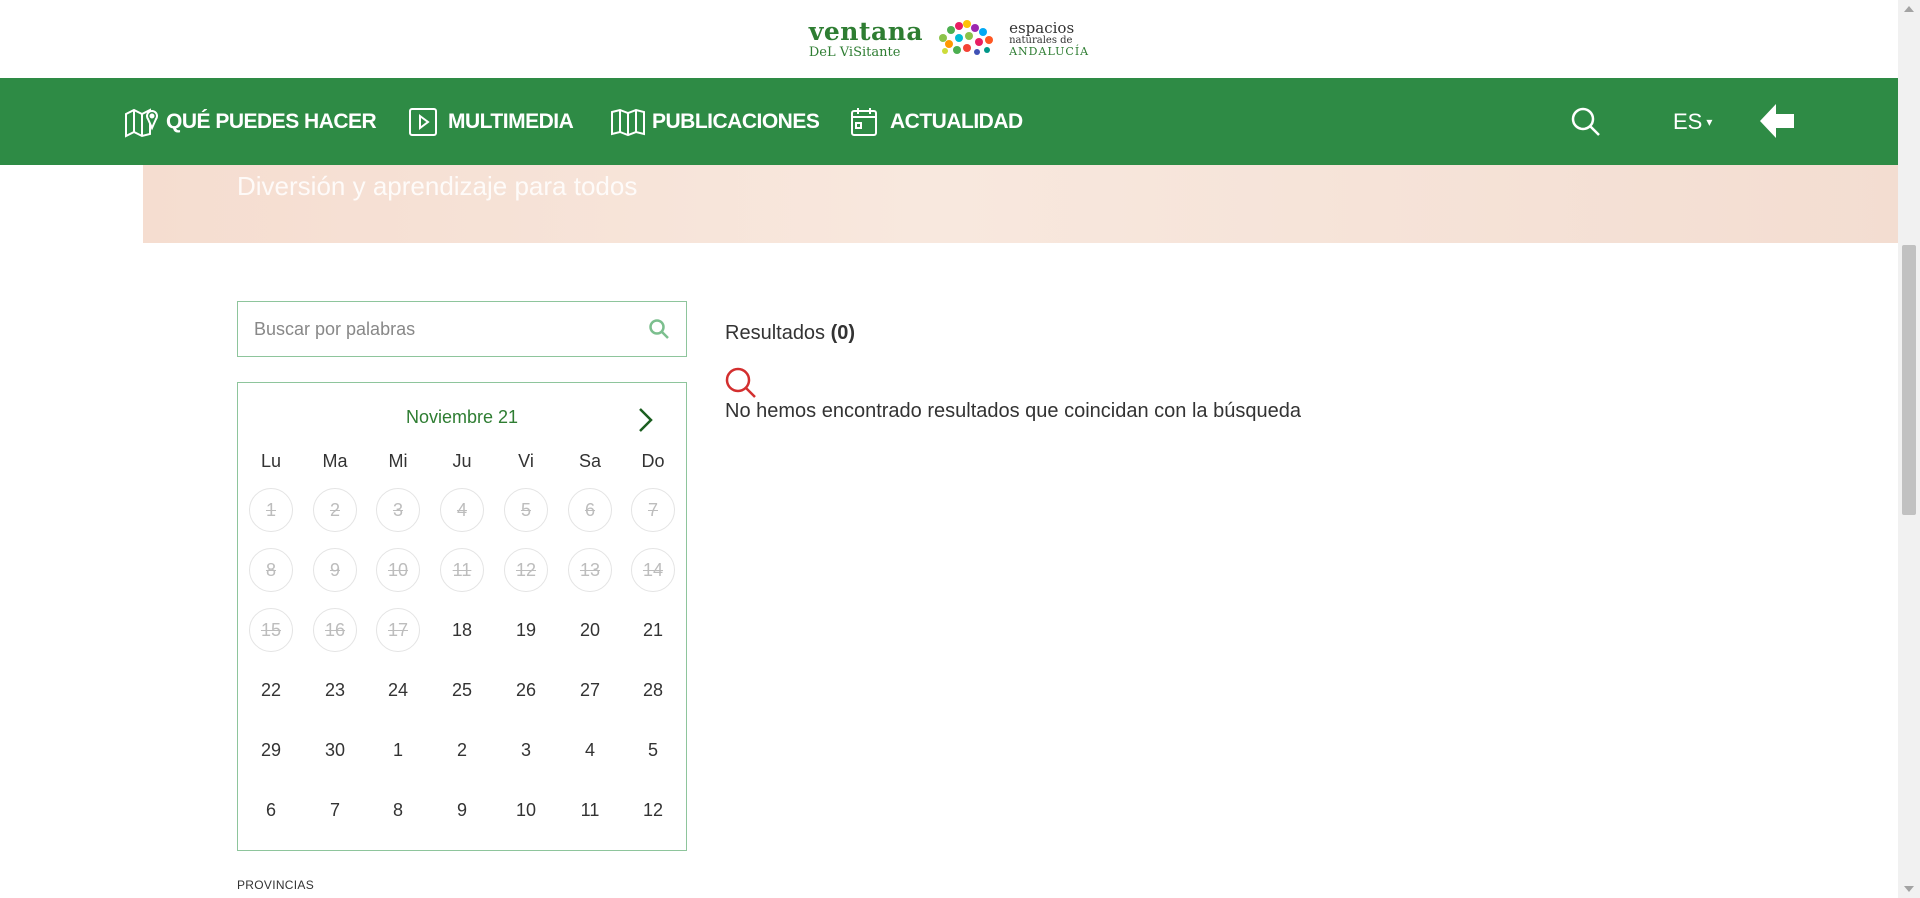 Image resolution: width=1920 pixels, height=898 pixels. I want to click on page-scrollbar, so click(1909, 449).